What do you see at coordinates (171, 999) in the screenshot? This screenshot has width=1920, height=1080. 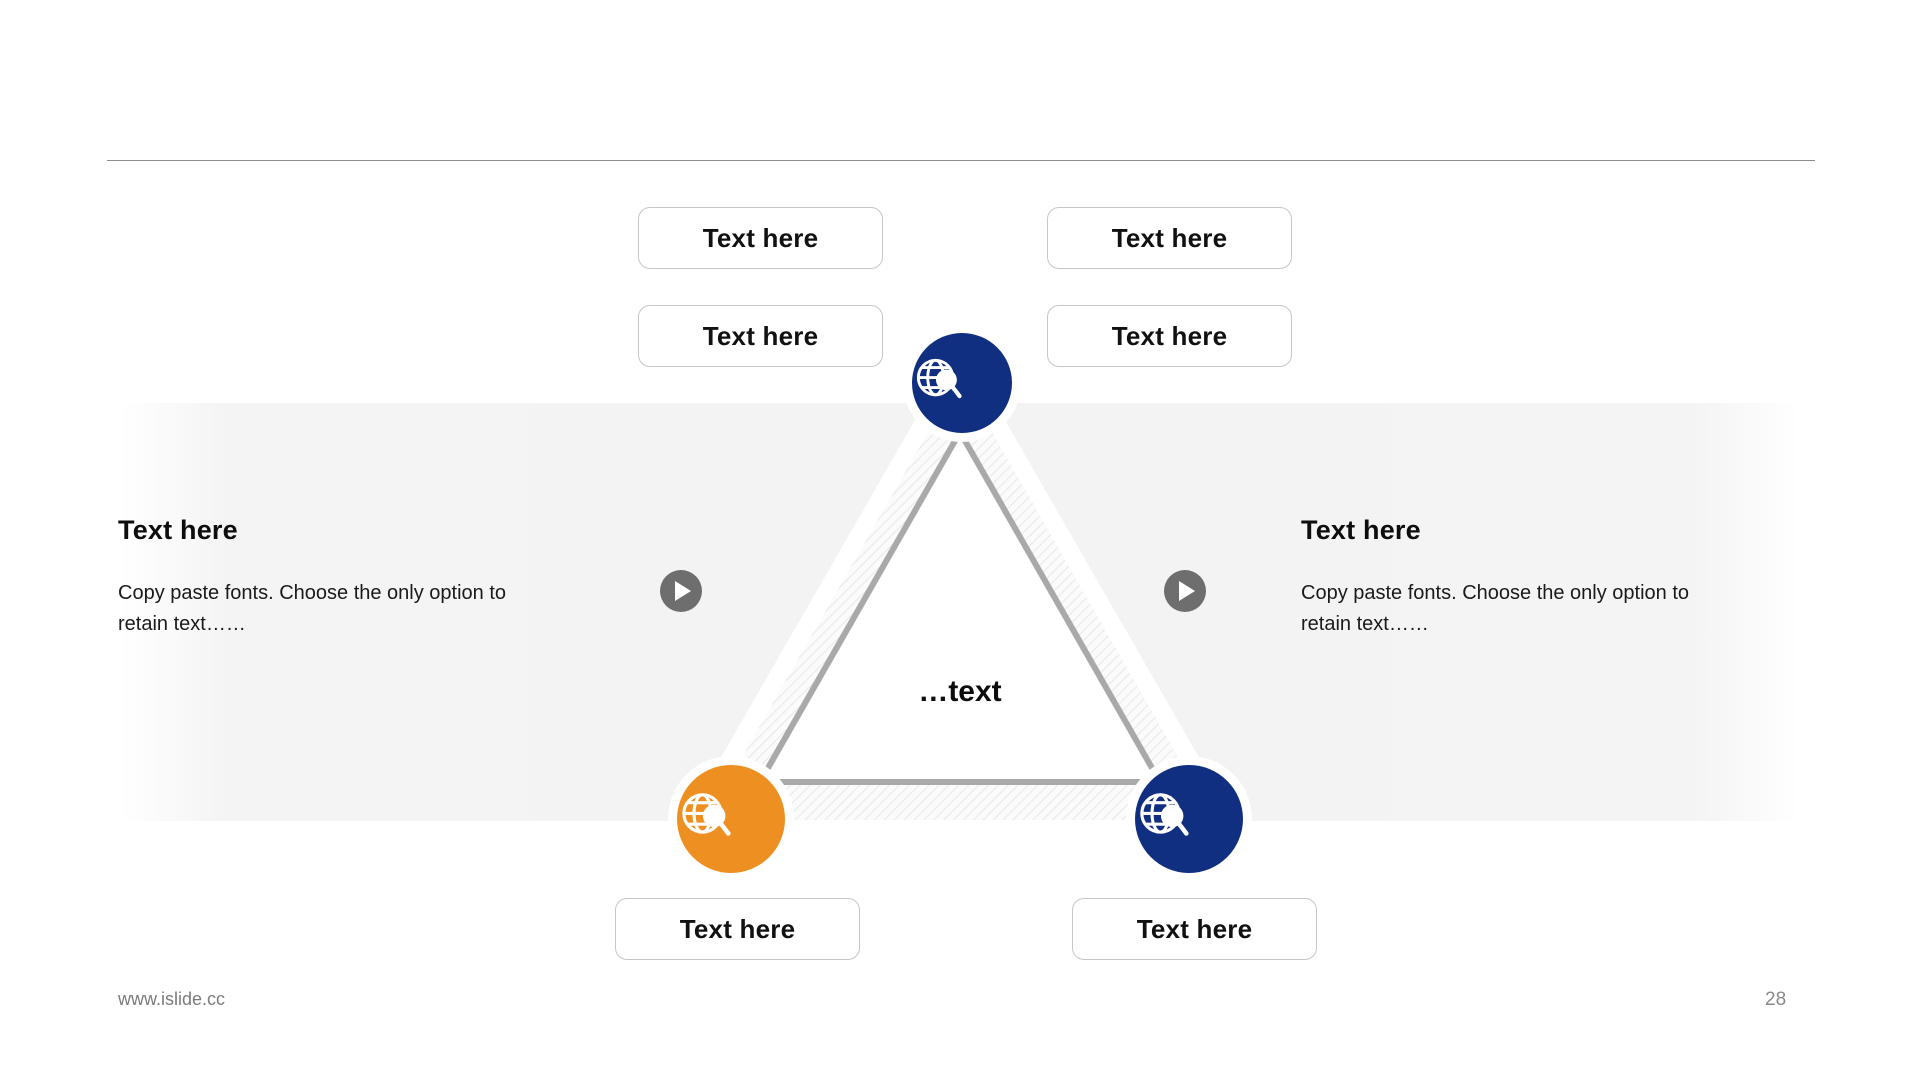 I see `footer-url: www.islide.cc` at bounding box center [171, 999].